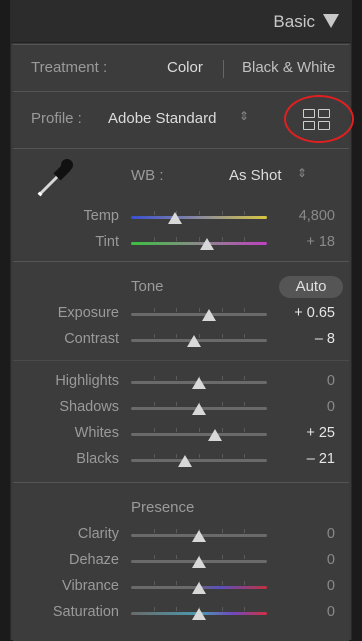 This screenshot has height=641, width=362. What do you see at coordinates (317, 216) in the screenshot?
I see `slider-value: 4,800` at bounding box center [317, 216].